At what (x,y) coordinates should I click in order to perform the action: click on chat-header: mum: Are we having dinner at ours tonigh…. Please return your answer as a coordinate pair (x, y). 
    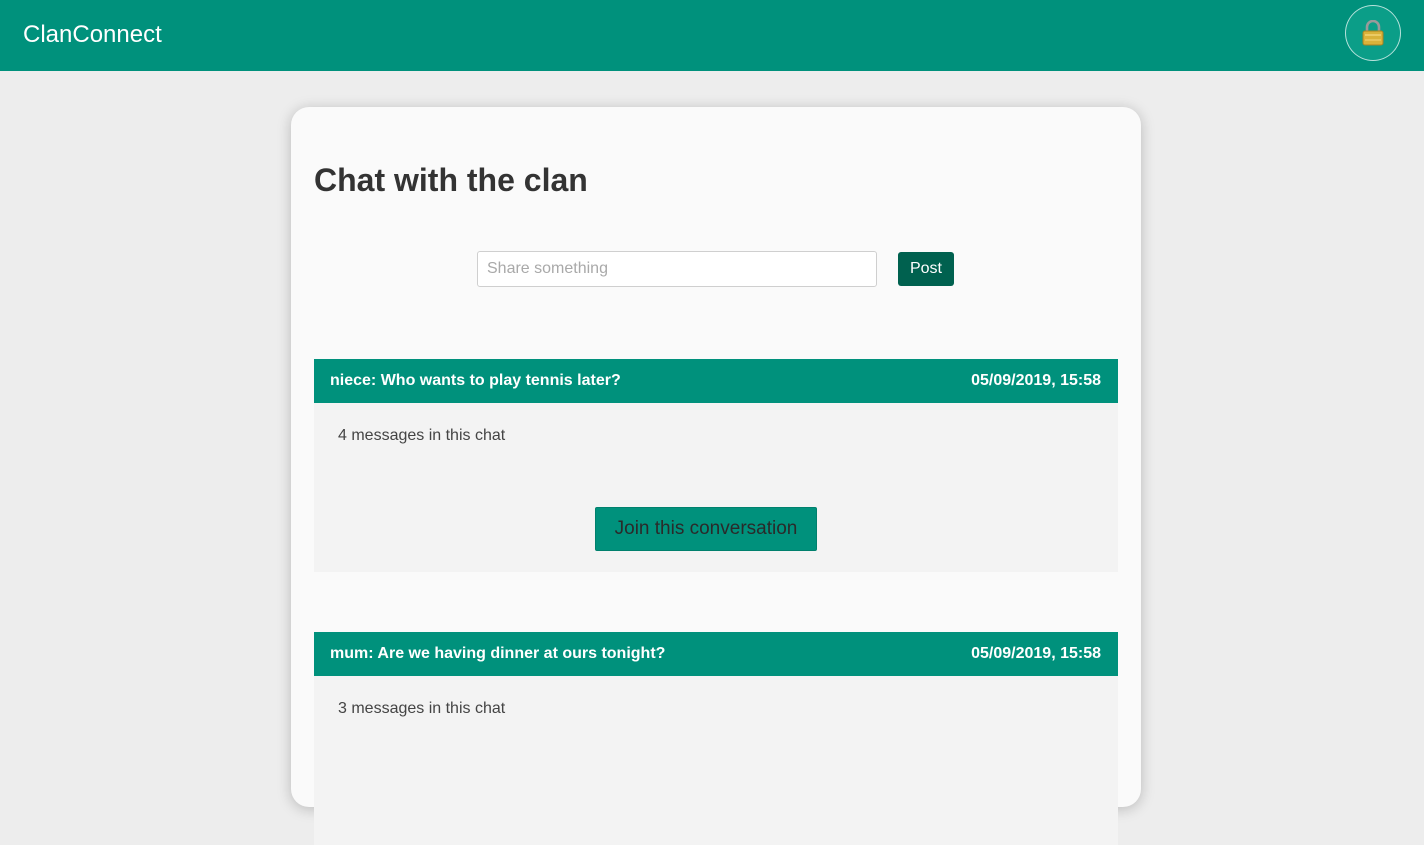
    Looking at the image, I should click on (716, 654).